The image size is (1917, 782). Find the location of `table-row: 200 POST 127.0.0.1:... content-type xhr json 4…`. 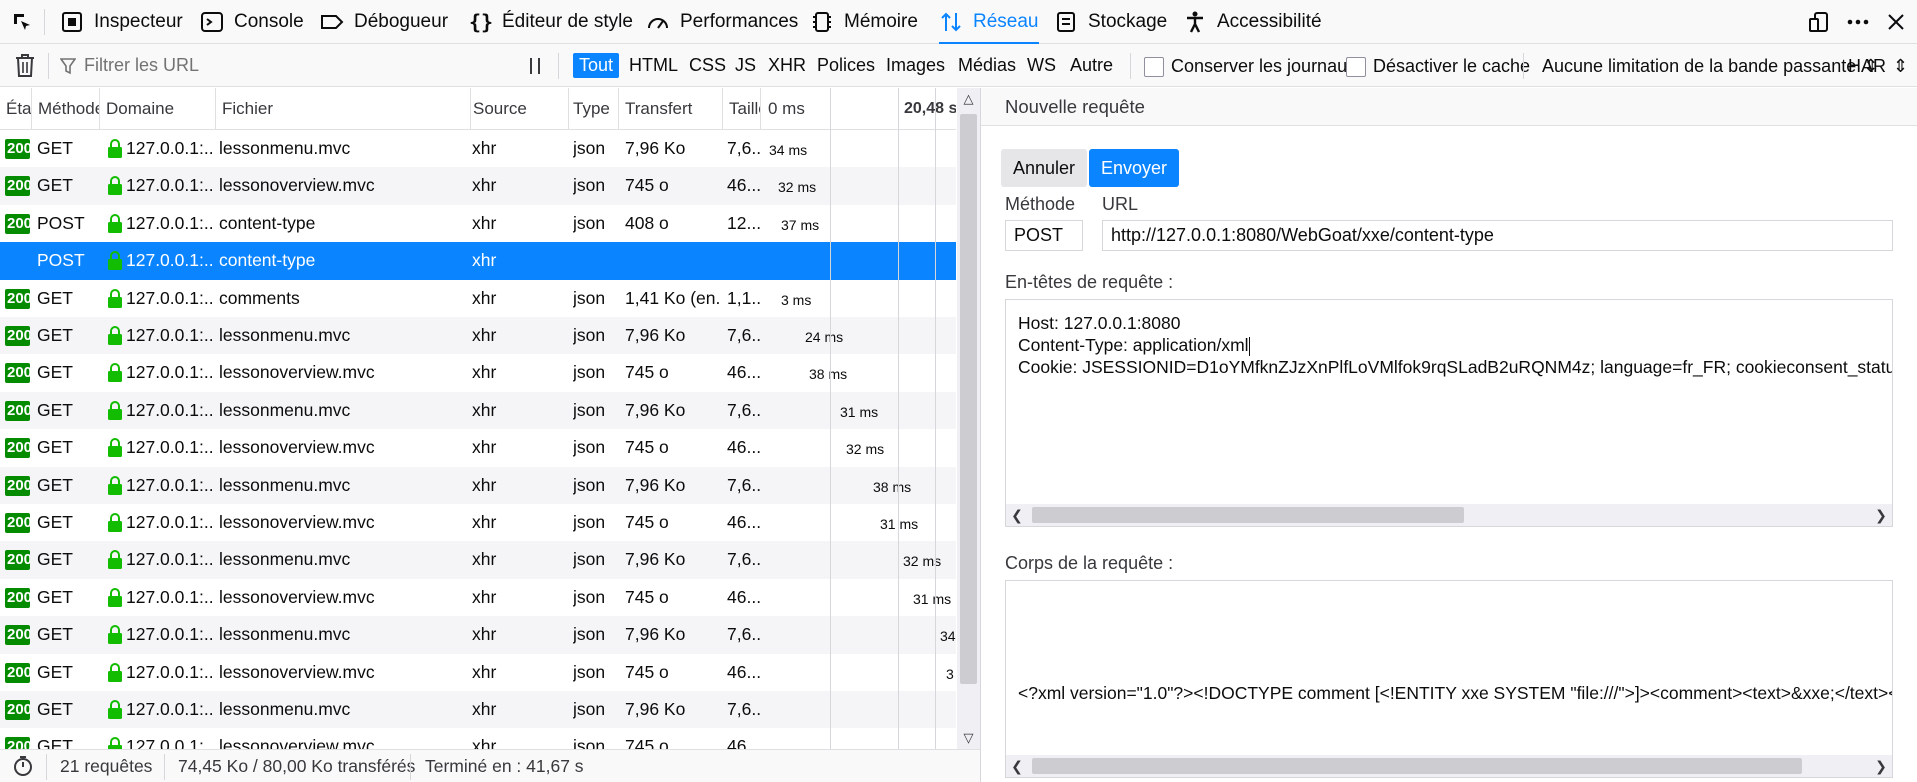

table-row: 200 POST 127.0.0.1:... content-type xhr json 4… is located at coordinates (478, 223).